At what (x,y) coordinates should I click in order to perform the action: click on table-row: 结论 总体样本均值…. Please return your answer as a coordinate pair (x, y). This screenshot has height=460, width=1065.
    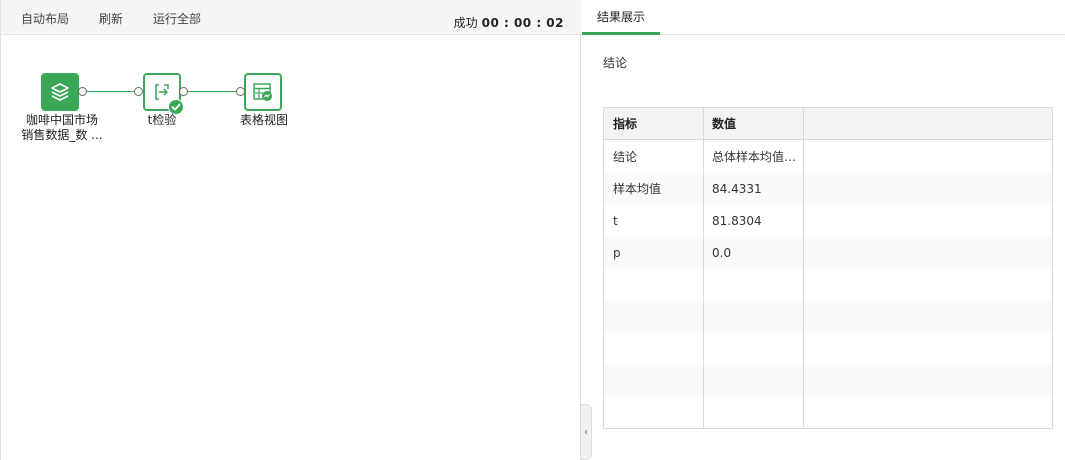
    Looking at the image, I should click on (828, 157).